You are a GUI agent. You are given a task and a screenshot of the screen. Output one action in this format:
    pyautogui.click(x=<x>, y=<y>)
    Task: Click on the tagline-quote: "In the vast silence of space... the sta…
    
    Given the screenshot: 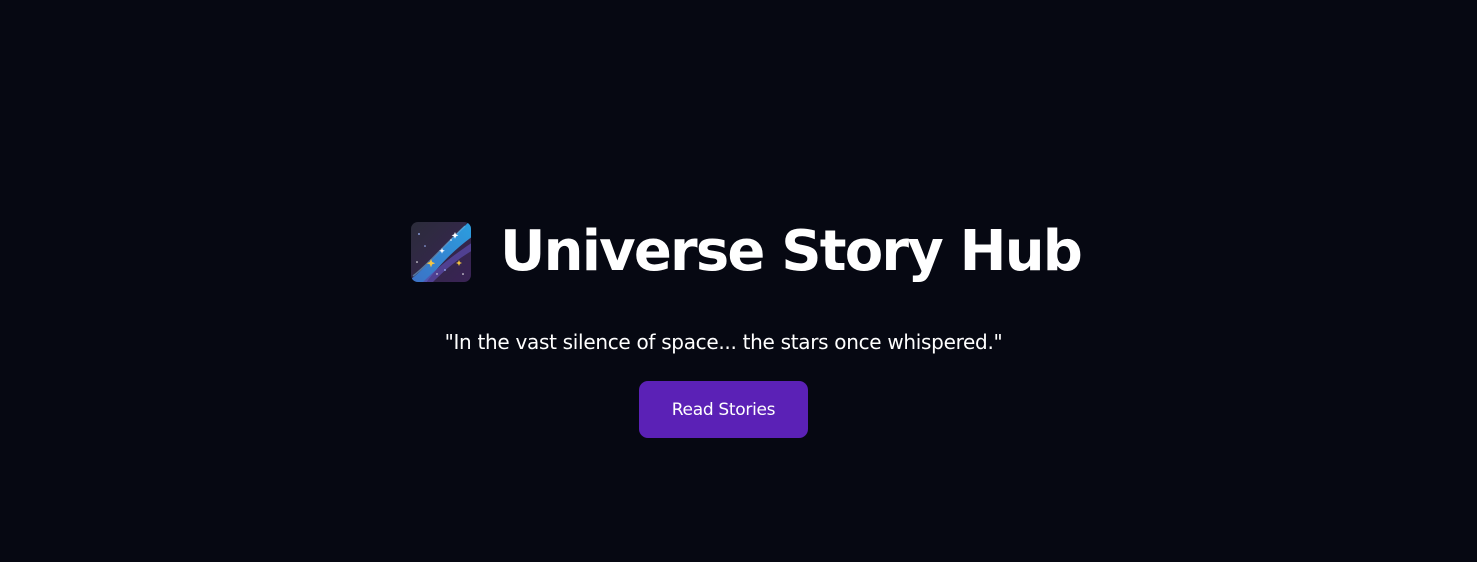 What is the action you would take?
    pyautogui.click(x=723, y=342)
    